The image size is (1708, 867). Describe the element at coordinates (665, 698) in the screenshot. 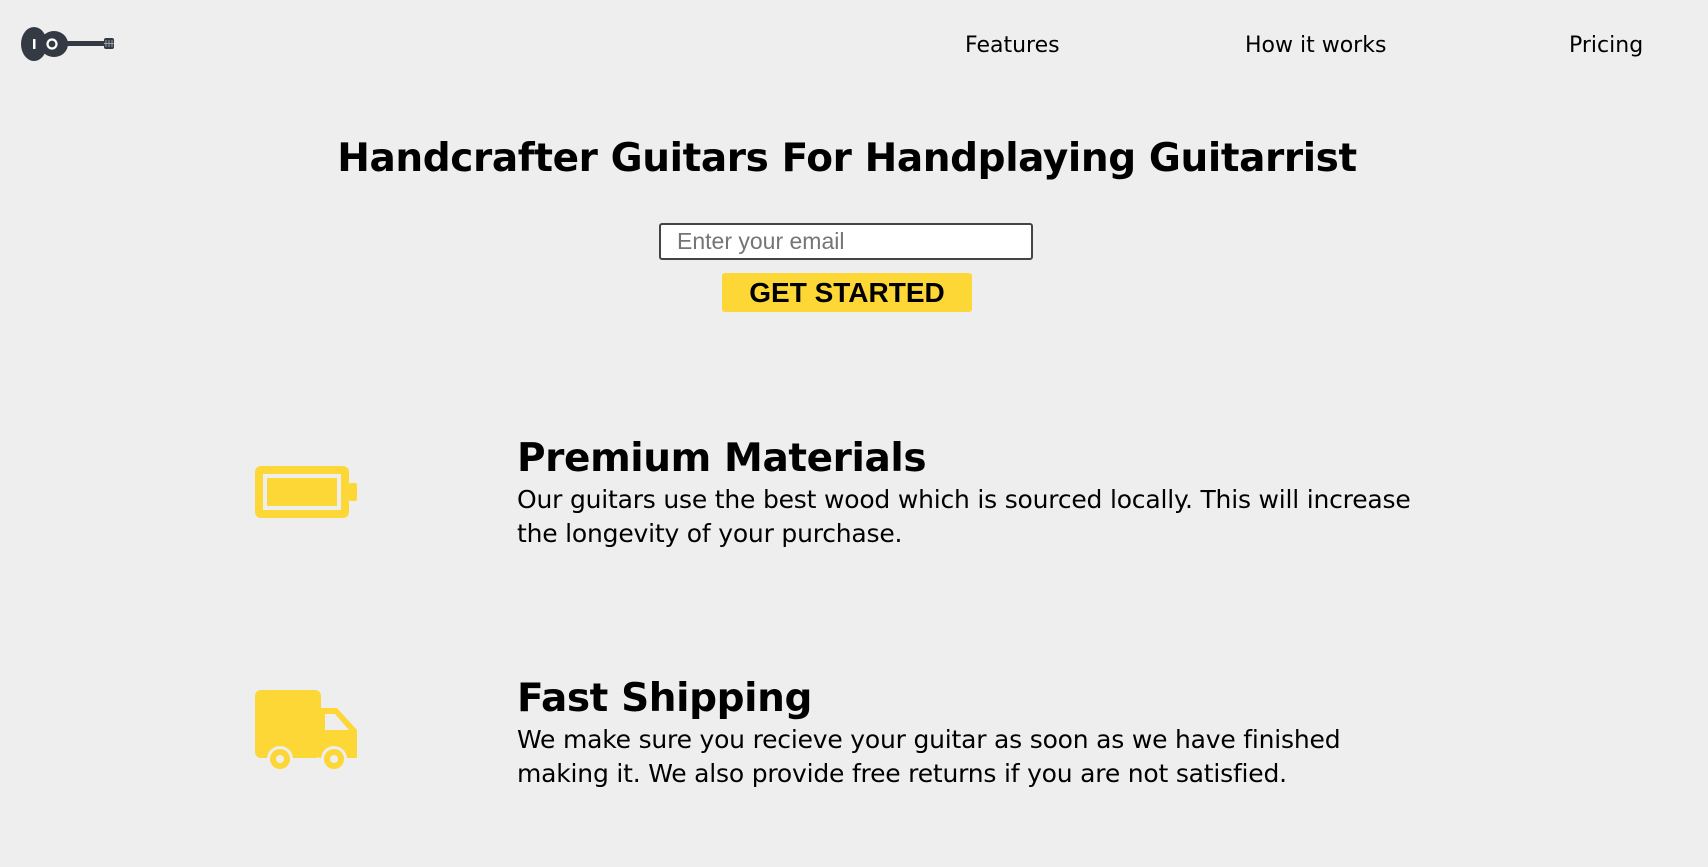

I see `feature-title: Fast Shipping` at that location.